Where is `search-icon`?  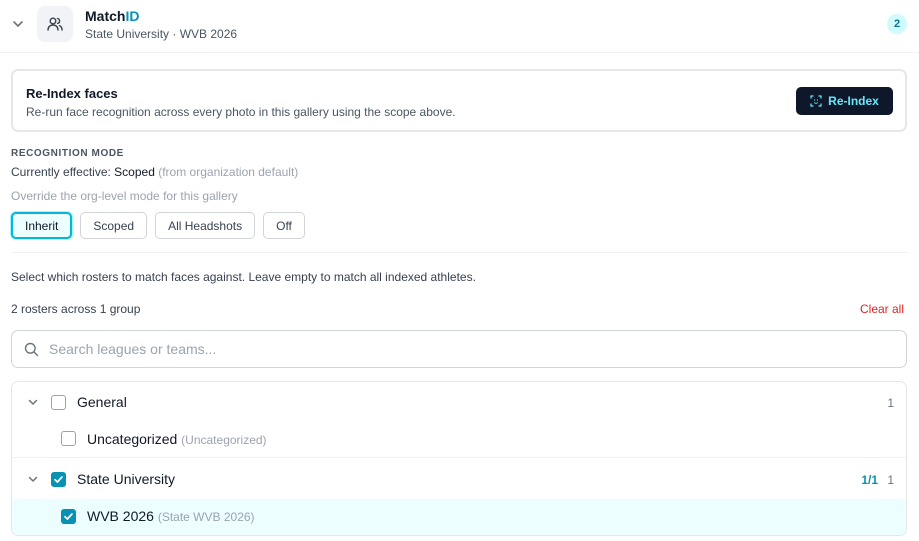
search-icon is located at coordinates (31, 349).